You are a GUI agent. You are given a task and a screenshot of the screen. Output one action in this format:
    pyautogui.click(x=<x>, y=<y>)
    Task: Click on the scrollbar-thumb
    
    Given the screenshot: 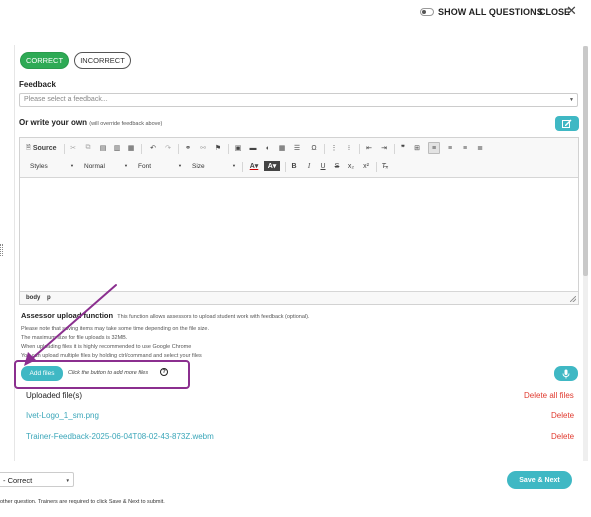 What is the action you would take?
    pyautogui.click(x=585, y=161)
    